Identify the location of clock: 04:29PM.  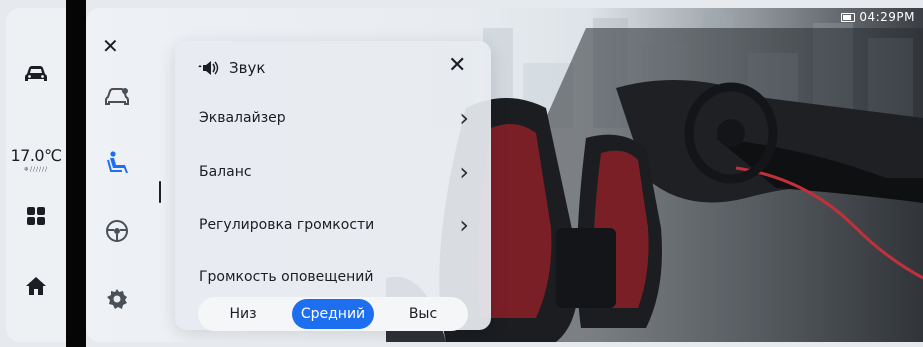
(887, 17).